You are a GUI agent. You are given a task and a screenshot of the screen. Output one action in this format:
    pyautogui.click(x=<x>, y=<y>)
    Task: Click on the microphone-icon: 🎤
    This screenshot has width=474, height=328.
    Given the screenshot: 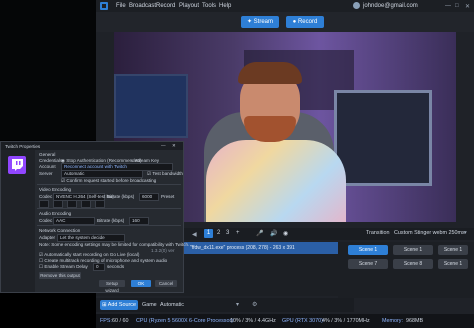 What is the action you would take?
    pyautogui.click(x=259, y=233)
    